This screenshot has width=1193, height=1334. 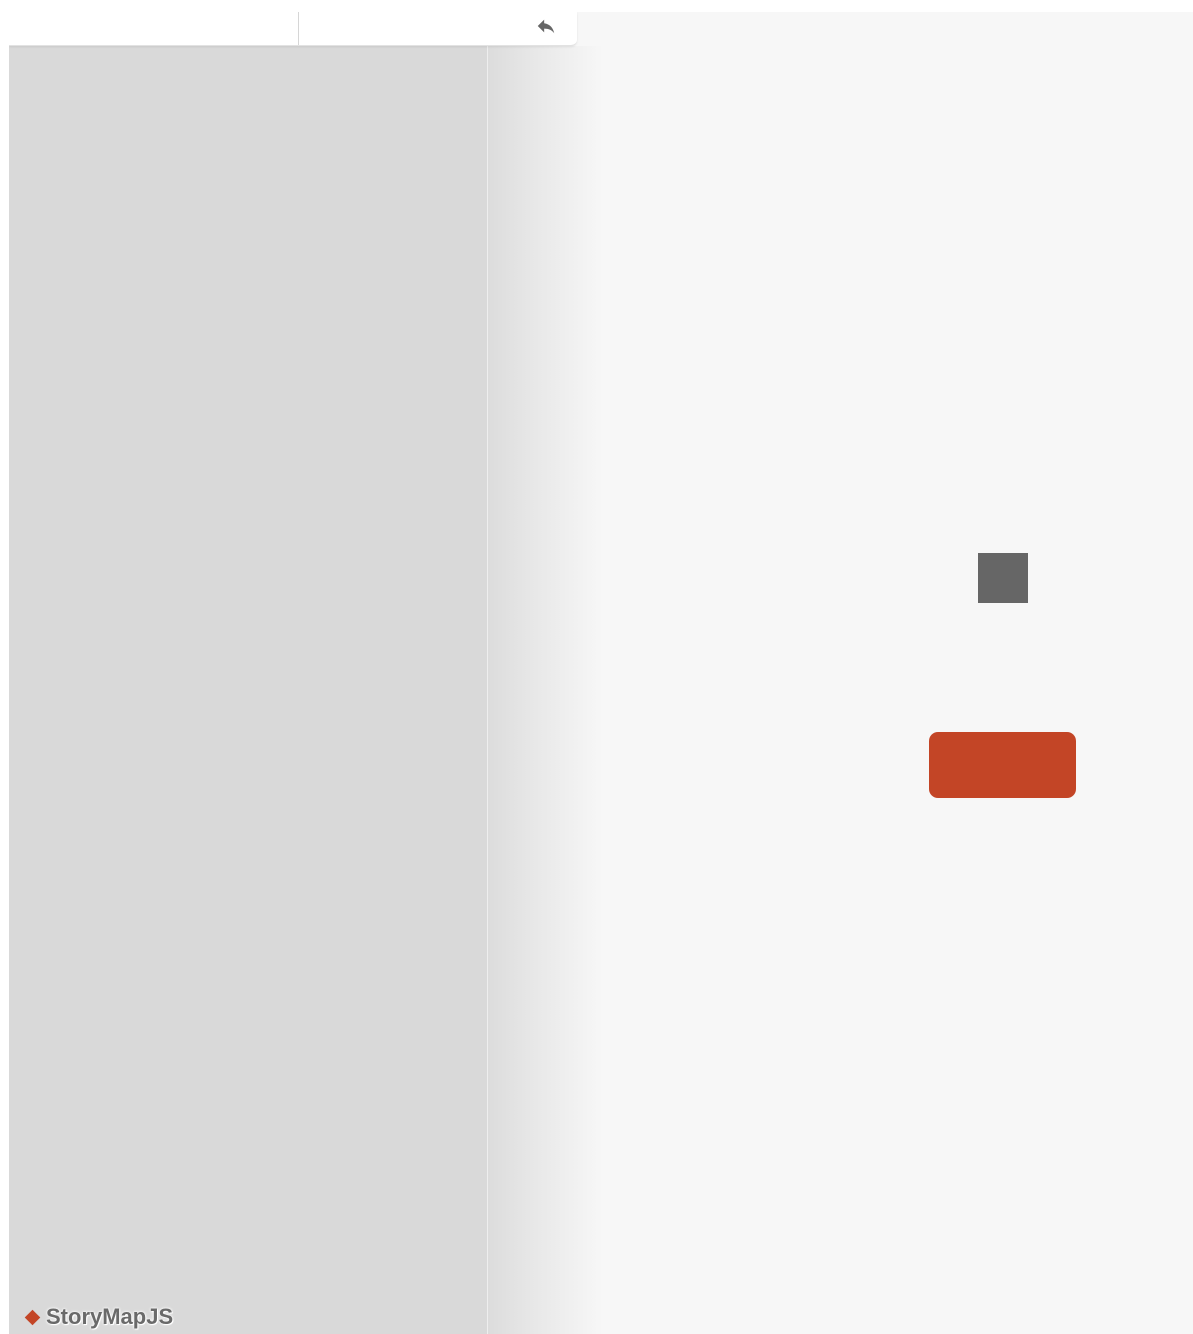 What do you see at coordinates (110, 1316) in the screenshot?
I see `brand-name: StoryMapJS` at bounding box center [110, 1316].